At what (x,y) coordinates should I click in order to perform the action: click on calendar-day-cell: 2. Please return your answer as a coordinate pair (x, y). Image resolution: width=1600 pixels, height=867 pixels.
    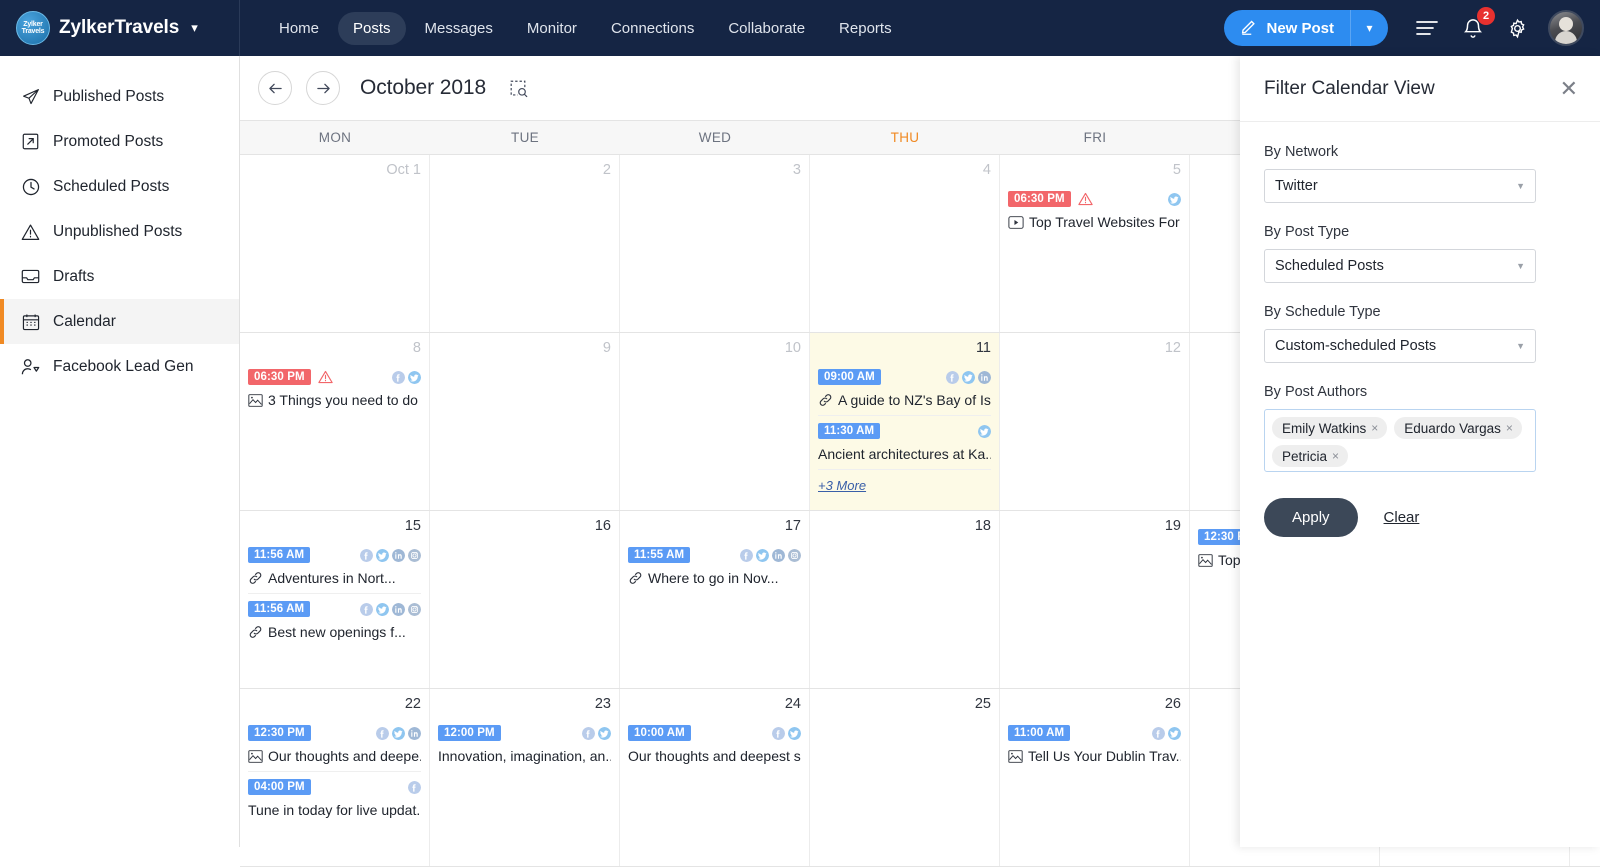
    Looking at the image, I should click on (525, 243).